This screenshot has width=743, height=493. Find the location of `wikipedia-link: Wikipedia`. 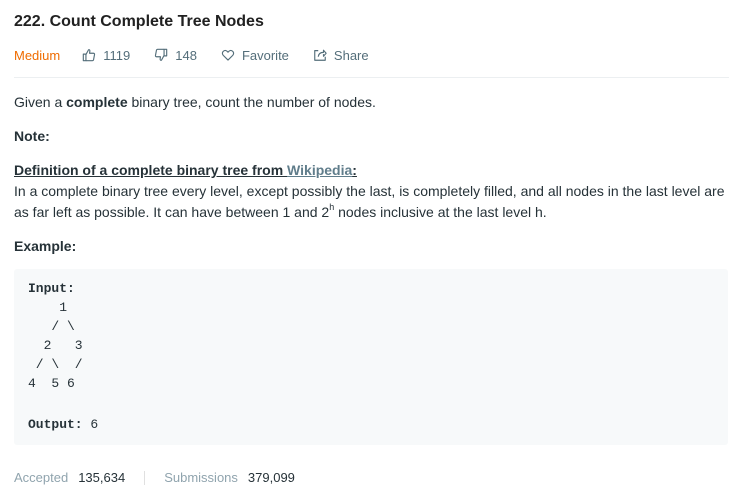

wikipedia-link: Wikipedia is located at coordinates (319, 170).